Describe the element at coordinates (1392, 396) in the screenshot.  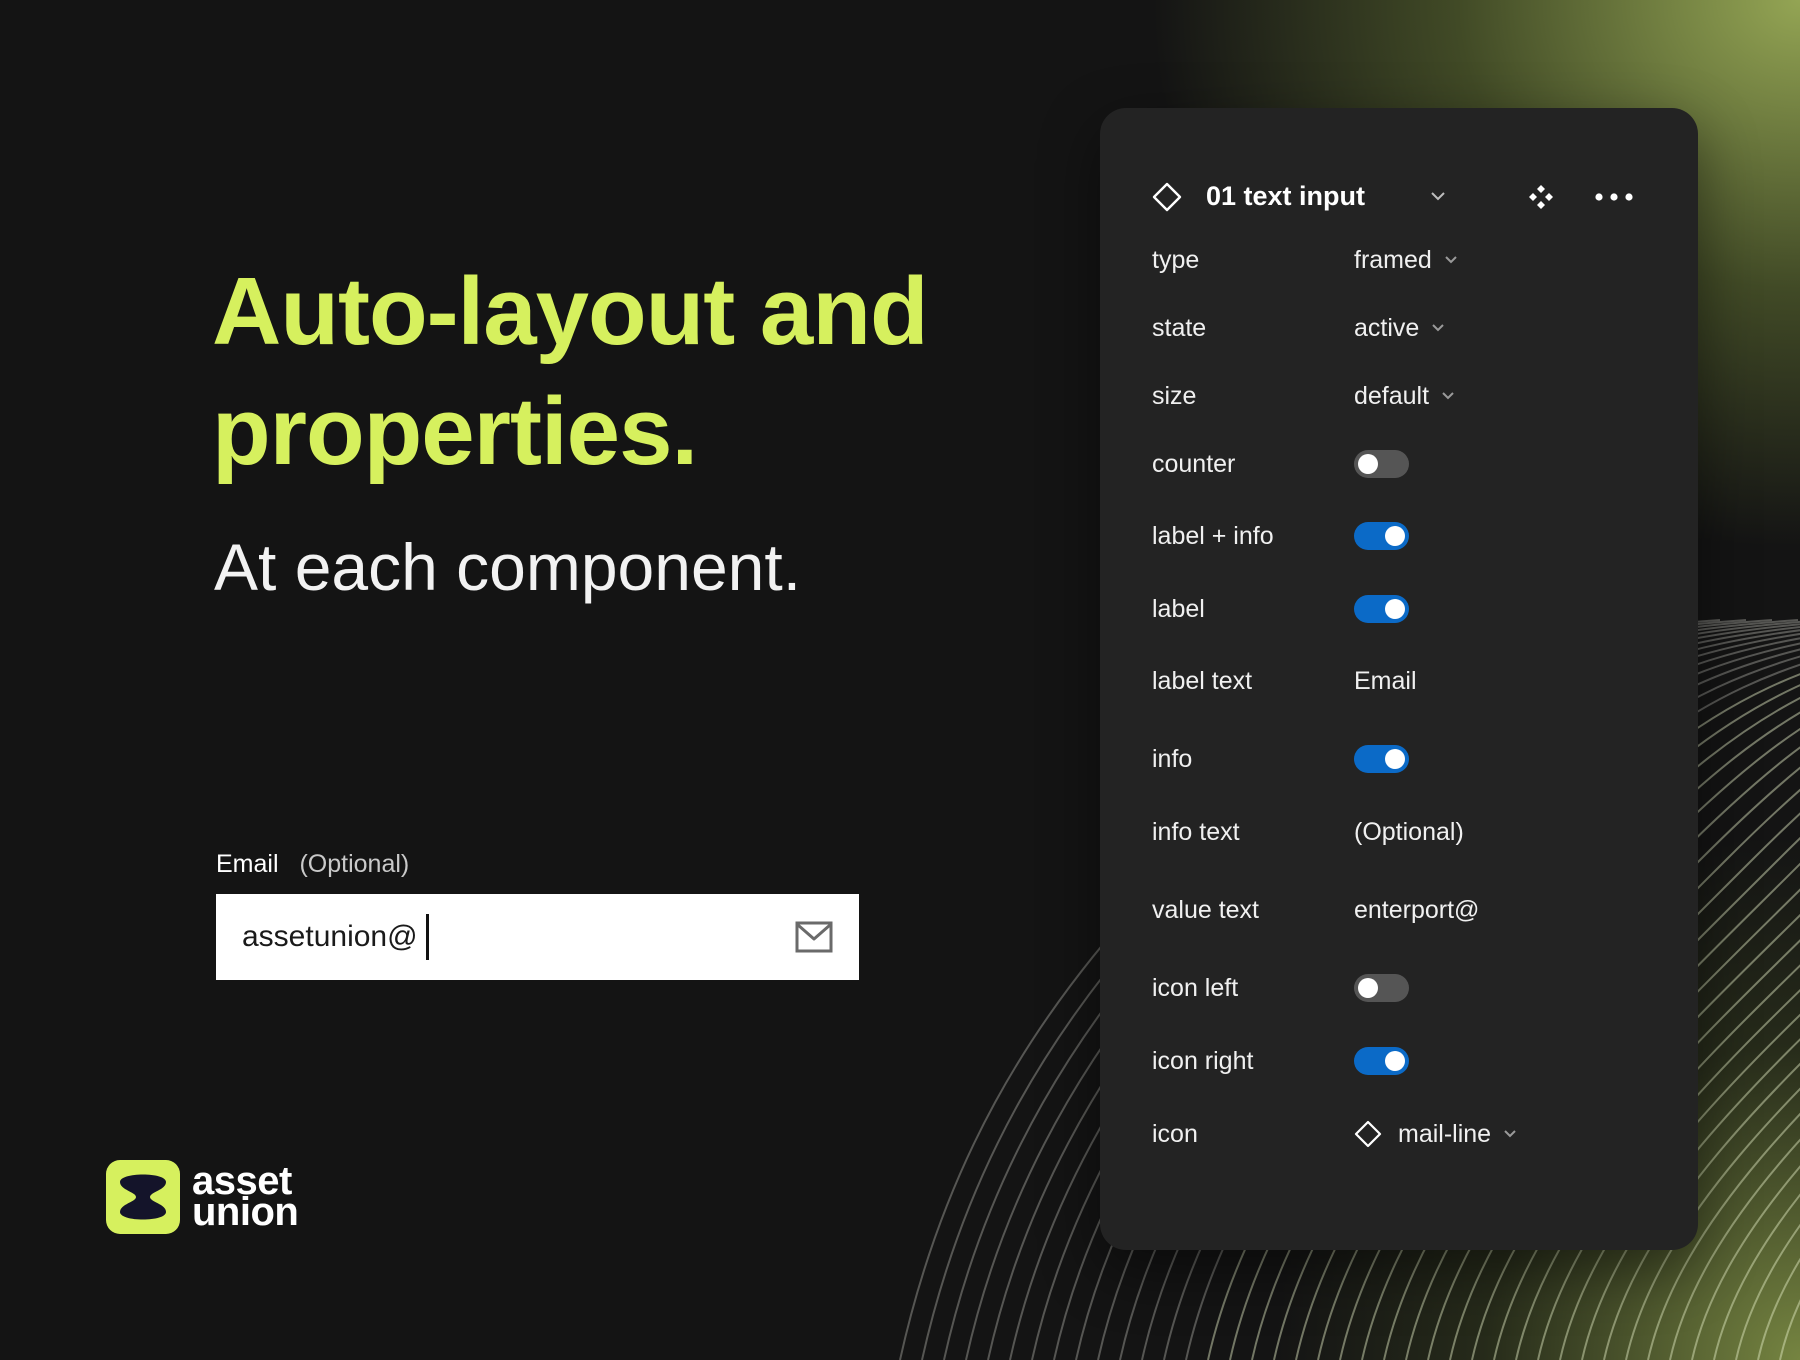
I see `dropdown-value: default` at that location.